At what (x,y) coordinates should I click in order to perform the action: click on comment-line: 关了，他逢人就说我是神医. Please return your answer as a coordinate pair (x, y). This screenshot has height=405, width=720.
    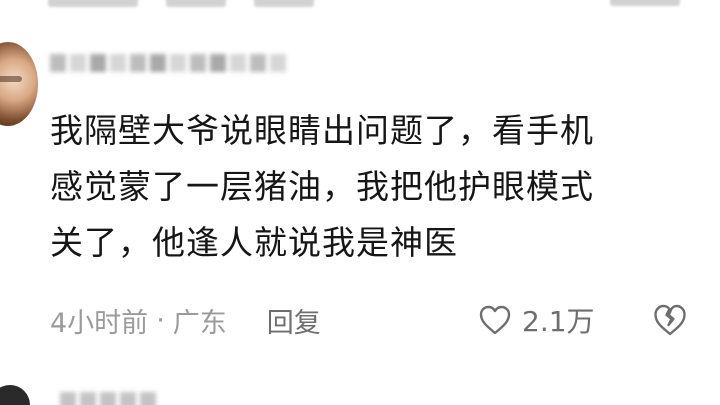
    Looking at the image, I should click on (254, 242).